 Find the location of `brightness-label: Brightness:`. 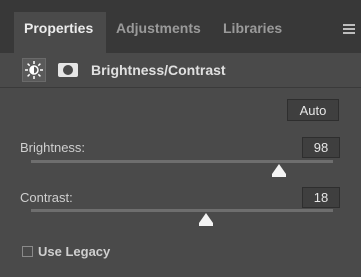

brightness-label: Brightness: is located at coordinates (53, 147).